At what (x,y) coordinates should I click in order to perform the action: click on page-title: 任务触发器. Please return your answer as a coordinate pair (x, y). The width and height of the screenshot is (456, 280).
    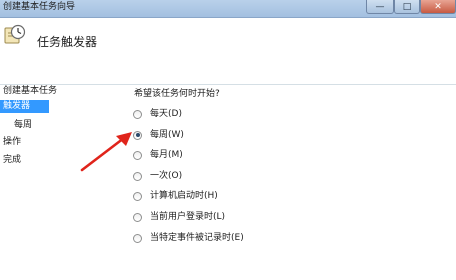
    Looking at the image, I should click on (67, 42).